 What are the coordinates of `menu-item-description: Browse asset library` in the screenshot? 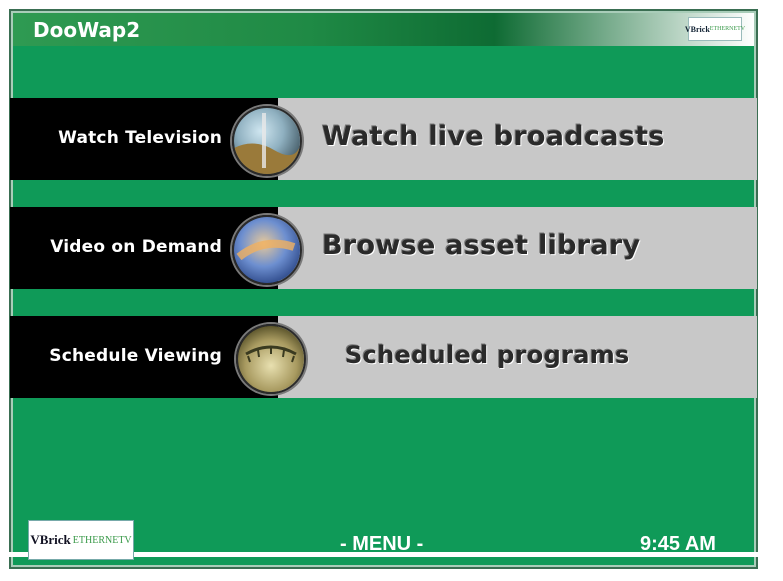 It's located at (481, 245).